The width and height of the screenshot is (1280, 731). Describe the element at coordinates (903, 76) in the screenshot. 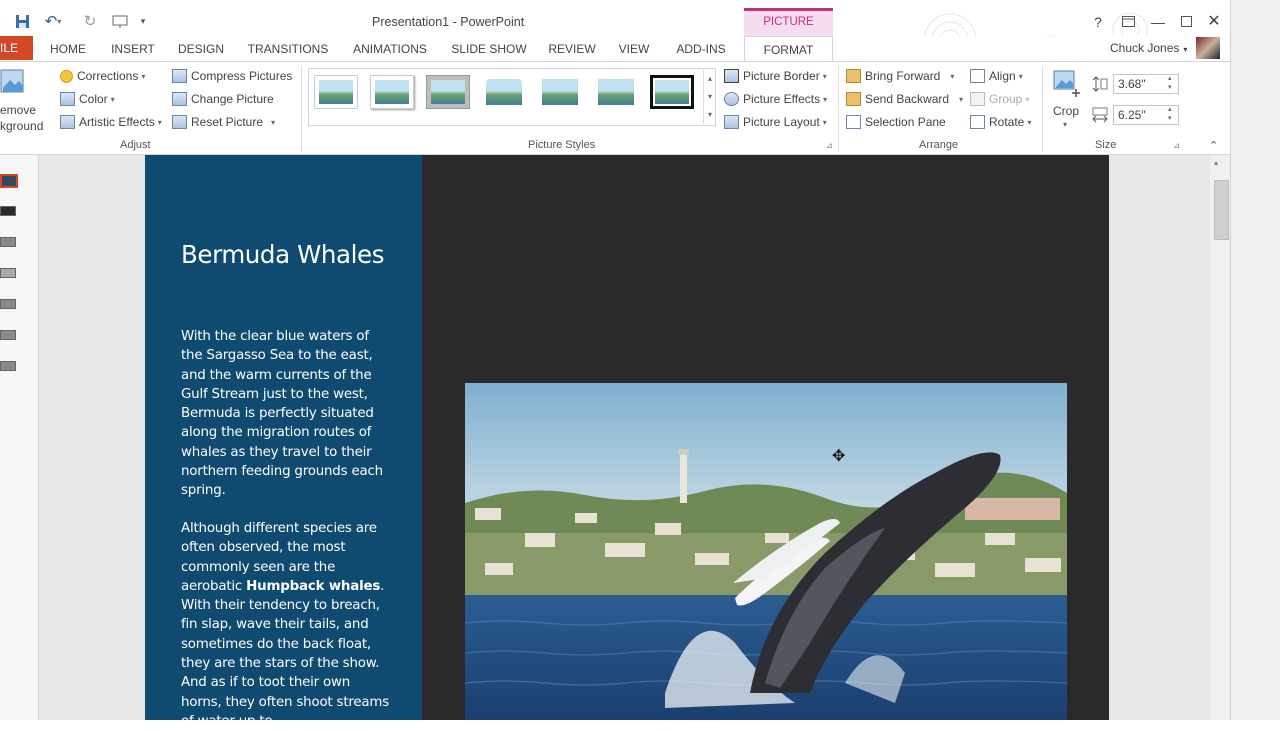

I see `bring-forward-label: Bring Forward` at that location.